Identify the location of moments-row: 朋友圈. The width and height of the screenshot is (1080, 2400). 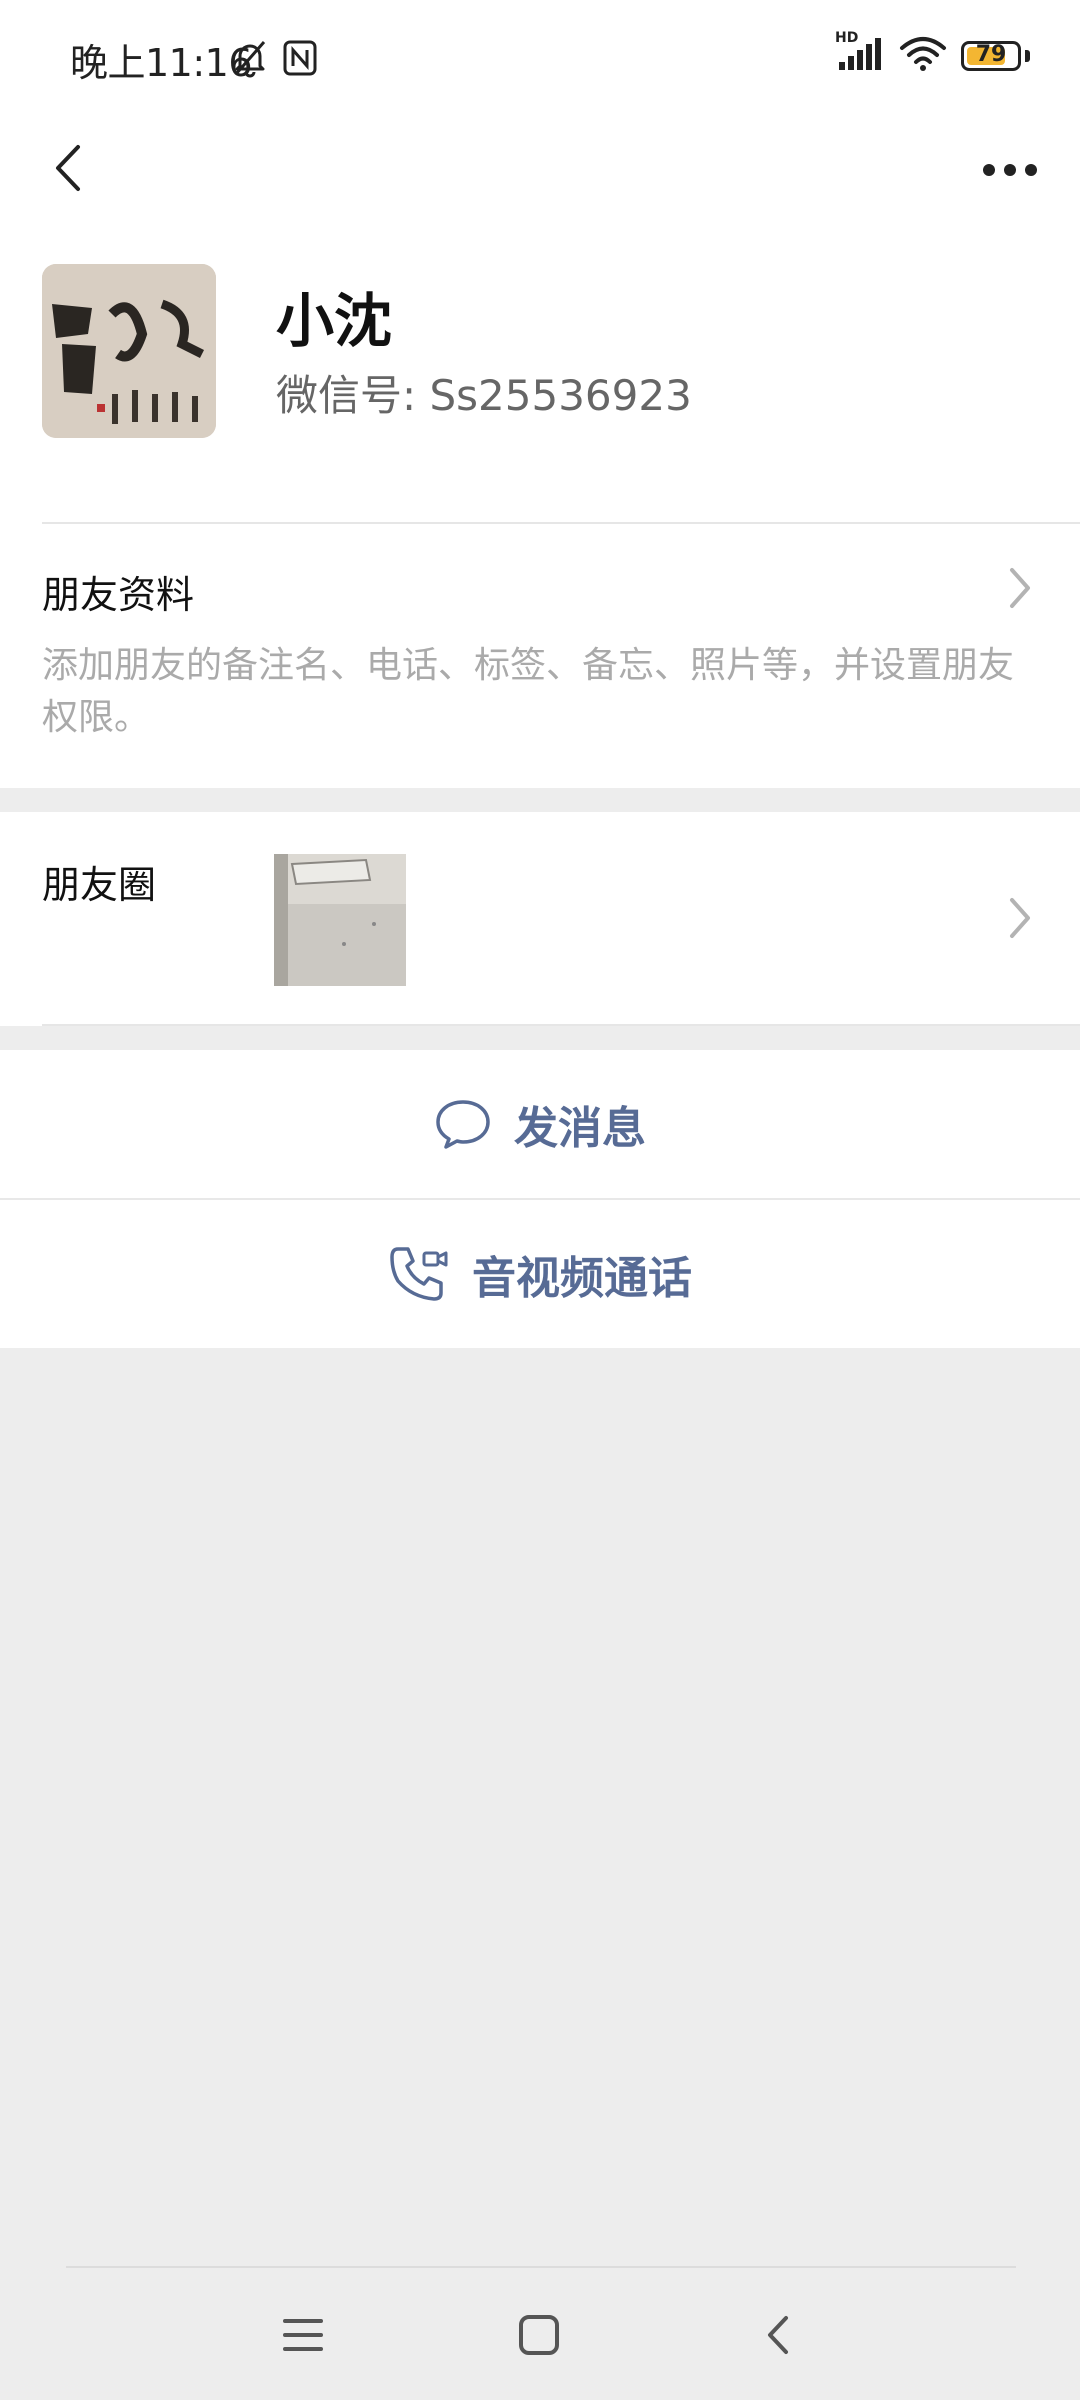
(540, 919).